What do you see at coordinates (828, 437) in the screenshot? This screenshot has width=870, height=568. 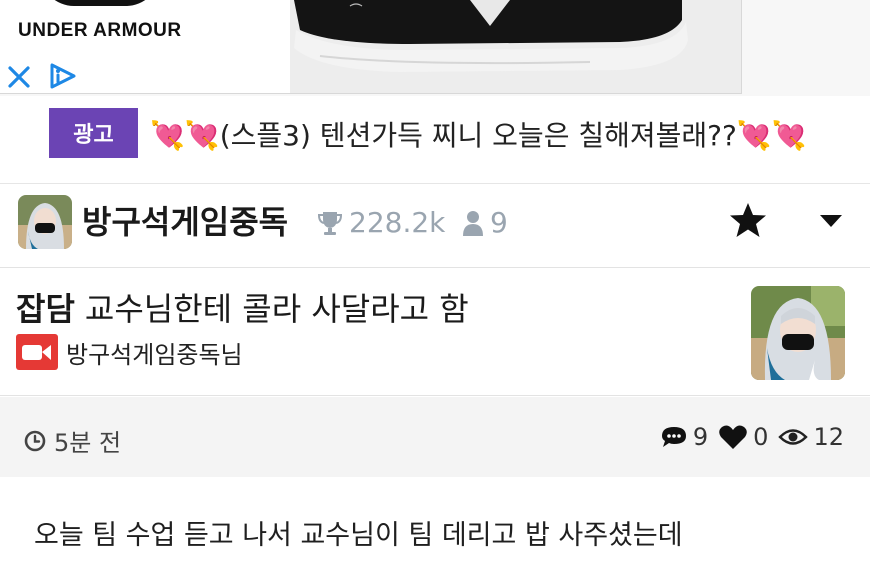 I see `views-count: 12` at bounding box center [828, 437].